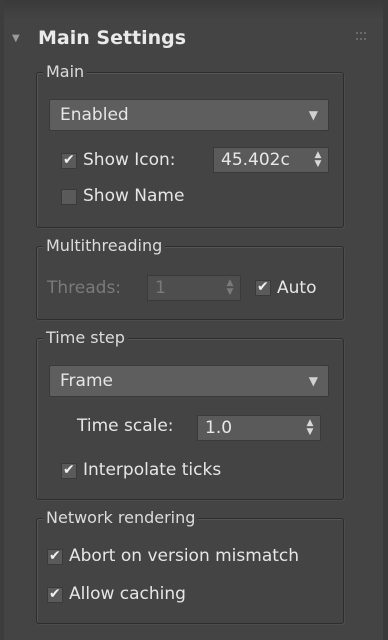 This screenshot has height=640, width=388. Describe the element at coordinates (104, 246) in the screenshot. I see `multithreading-group-label: Multithreading` at that location.